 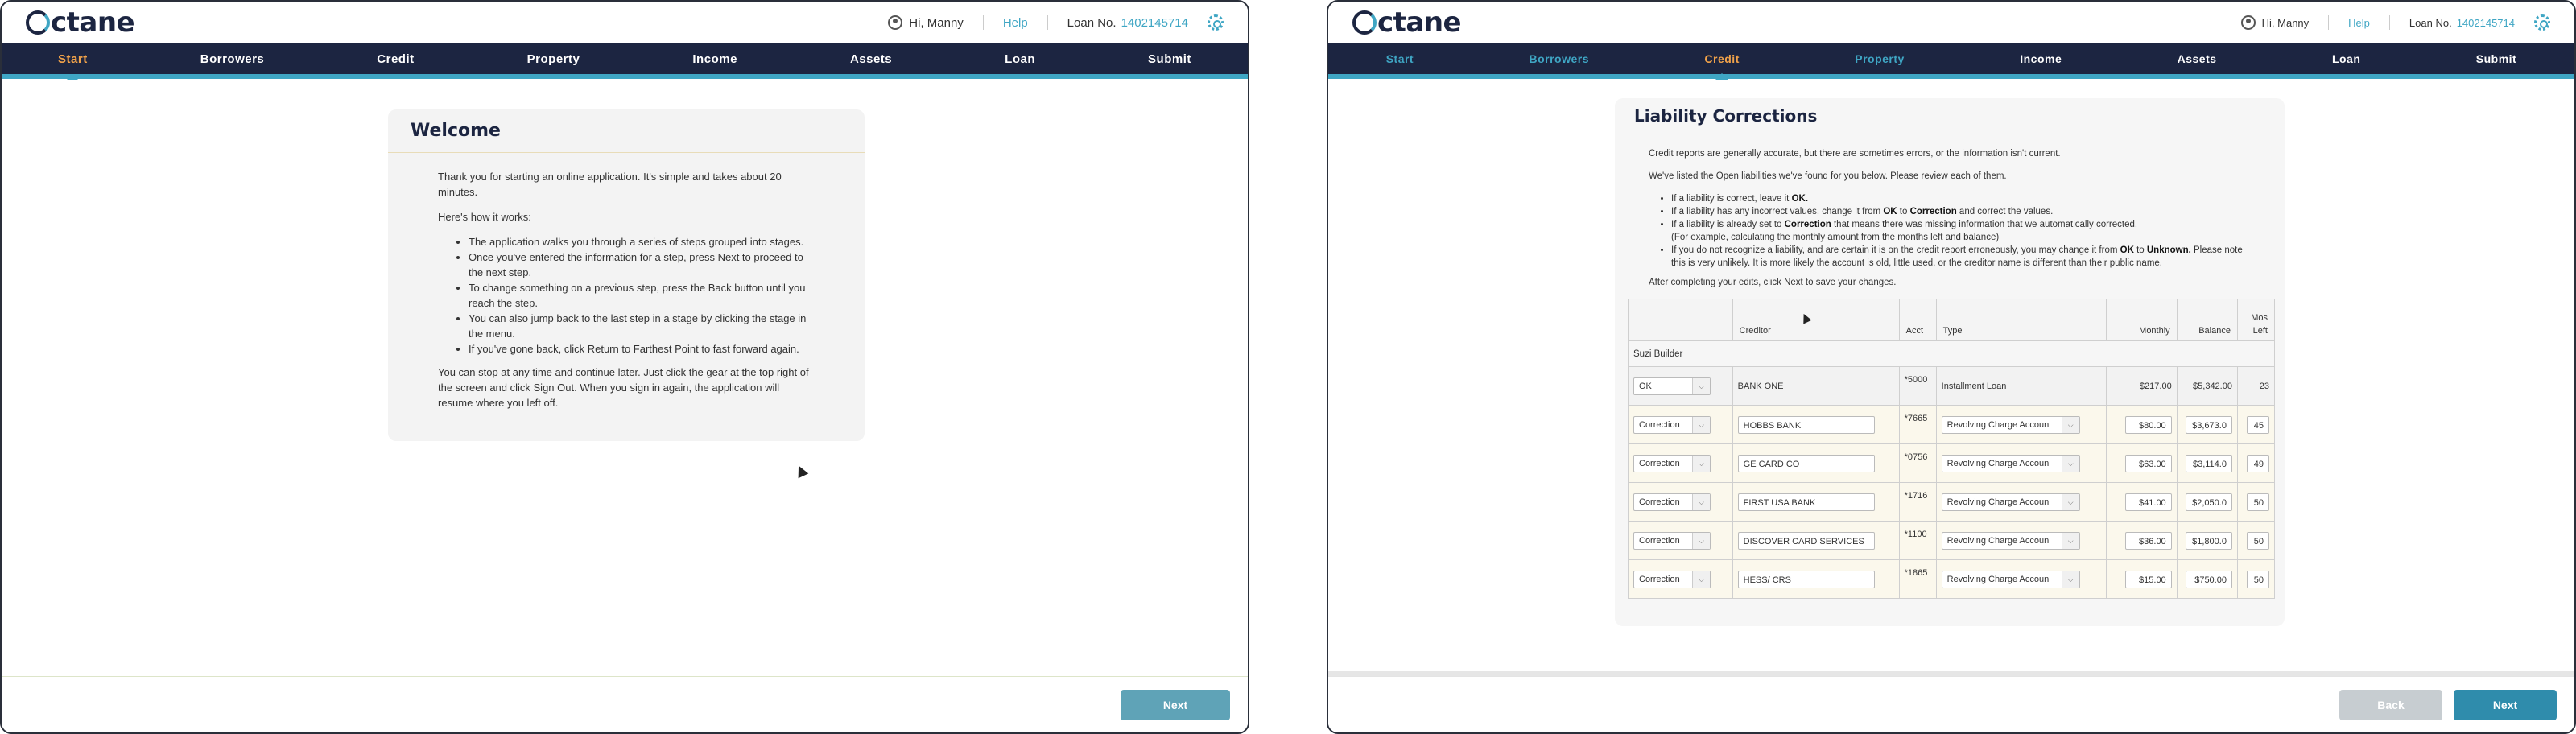 I want to click on balance-input: $1,800.0, so click(x=2208, y=540).